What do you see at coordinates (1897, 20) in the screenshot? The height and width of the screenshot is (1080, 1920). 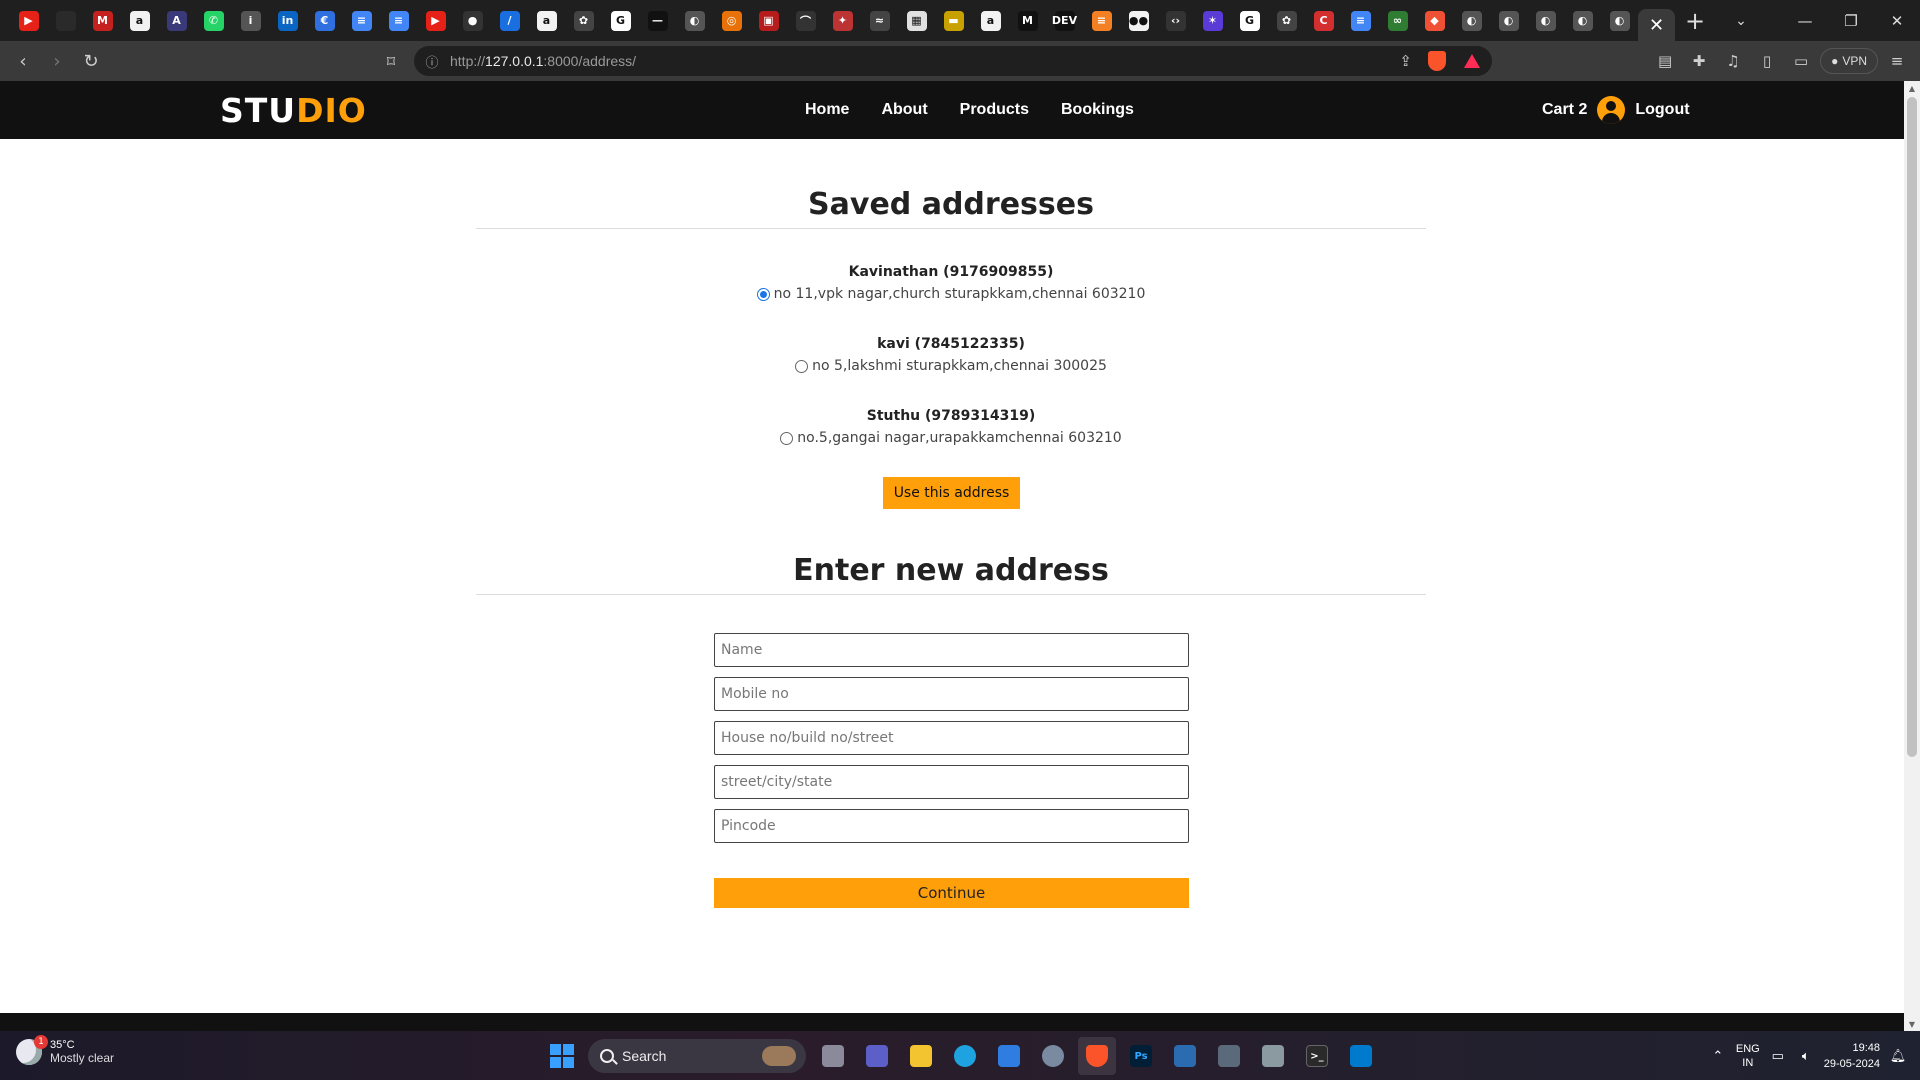 I see `close-window-icon: ✕` at bounding box center [1897, 20].